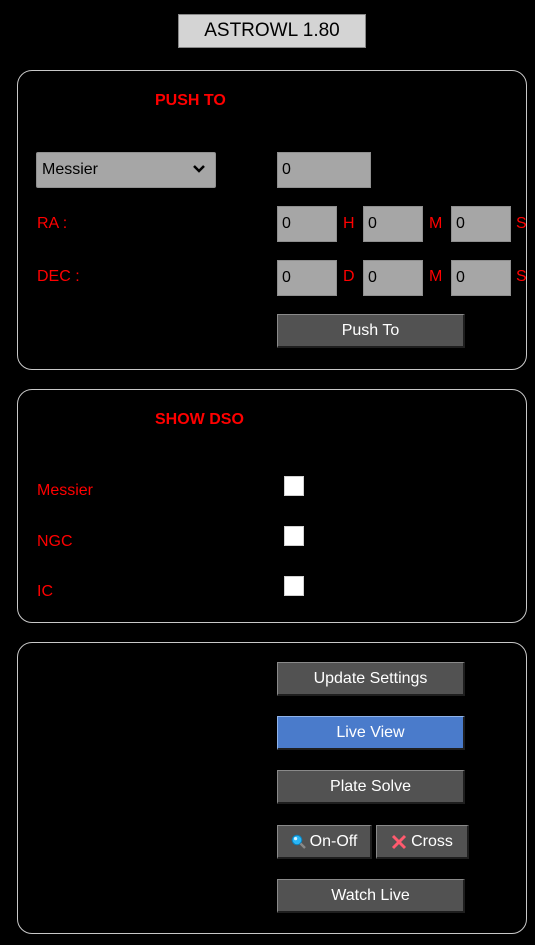  What do you see at coordinates (349, 223) in the screenshot?
I see `ra-hours-unit: H` at bounding box center [349, 223].